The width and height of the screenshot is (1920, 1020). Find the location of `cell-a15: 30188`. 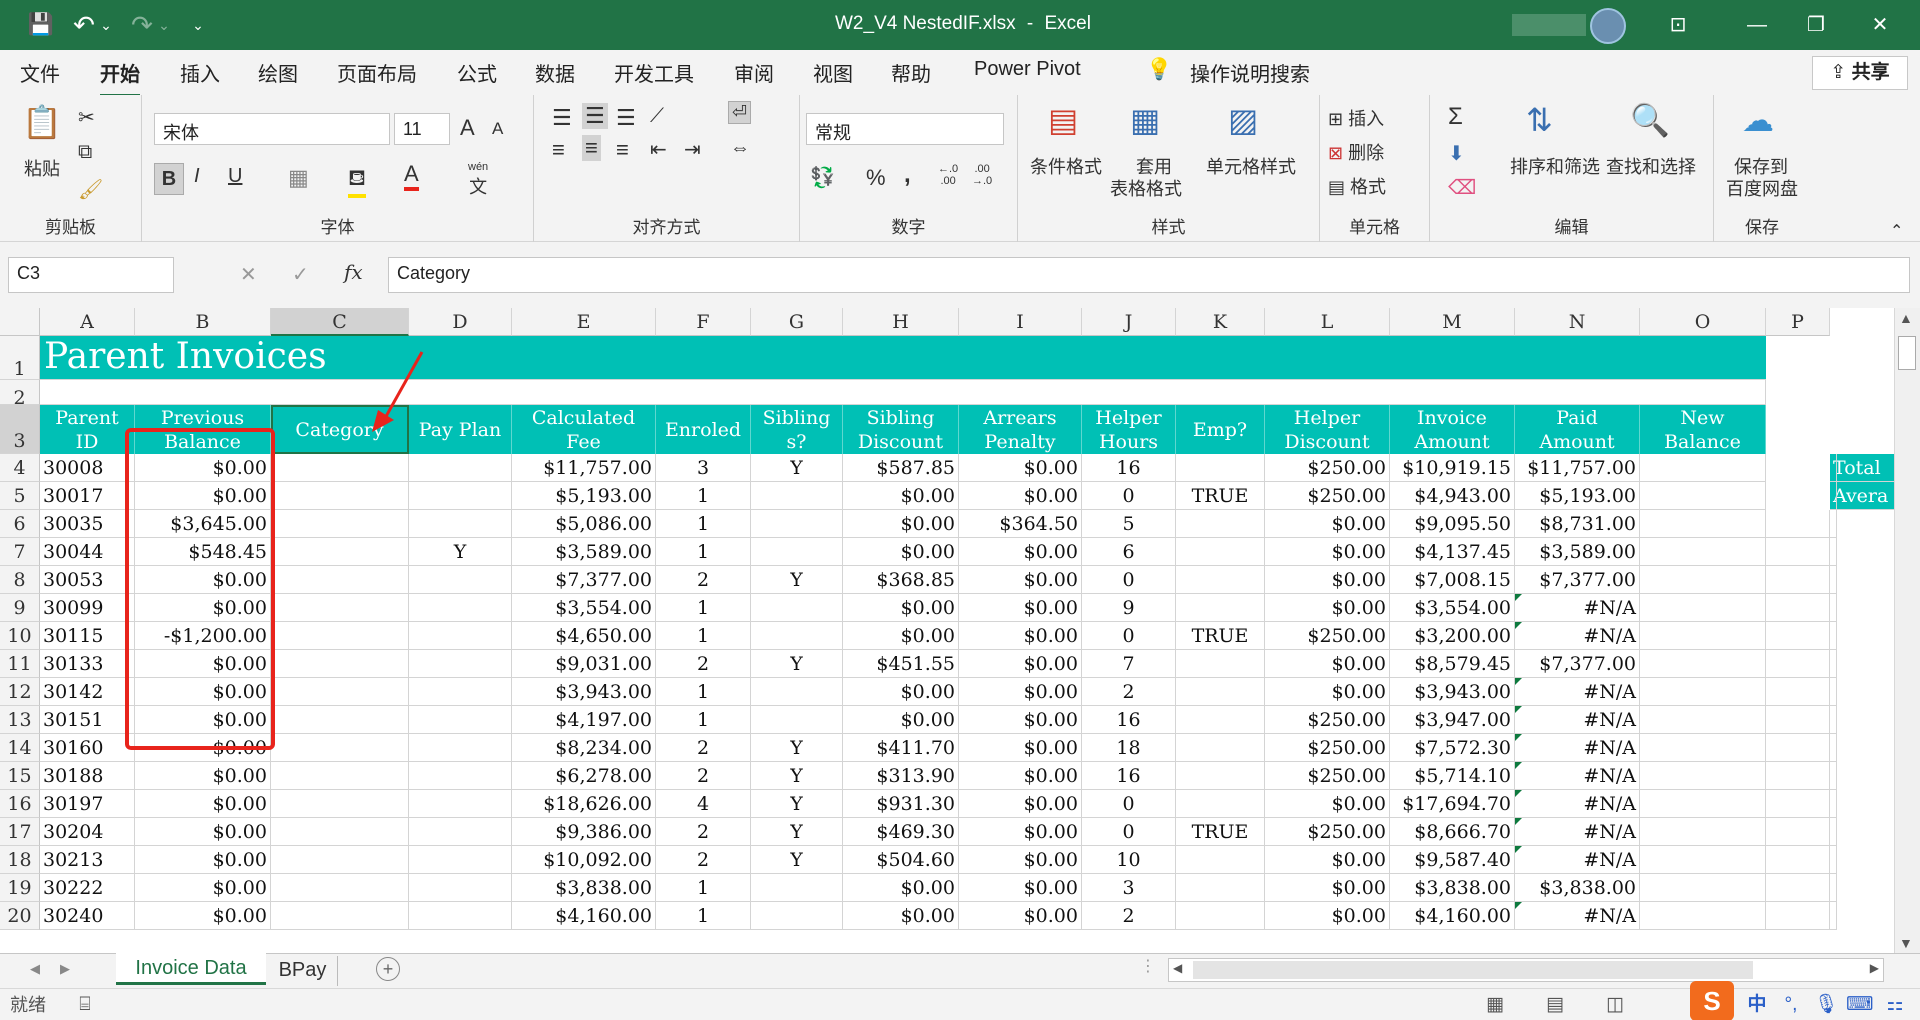

cell-a15: 30188 is located at coordinates (87, 776).